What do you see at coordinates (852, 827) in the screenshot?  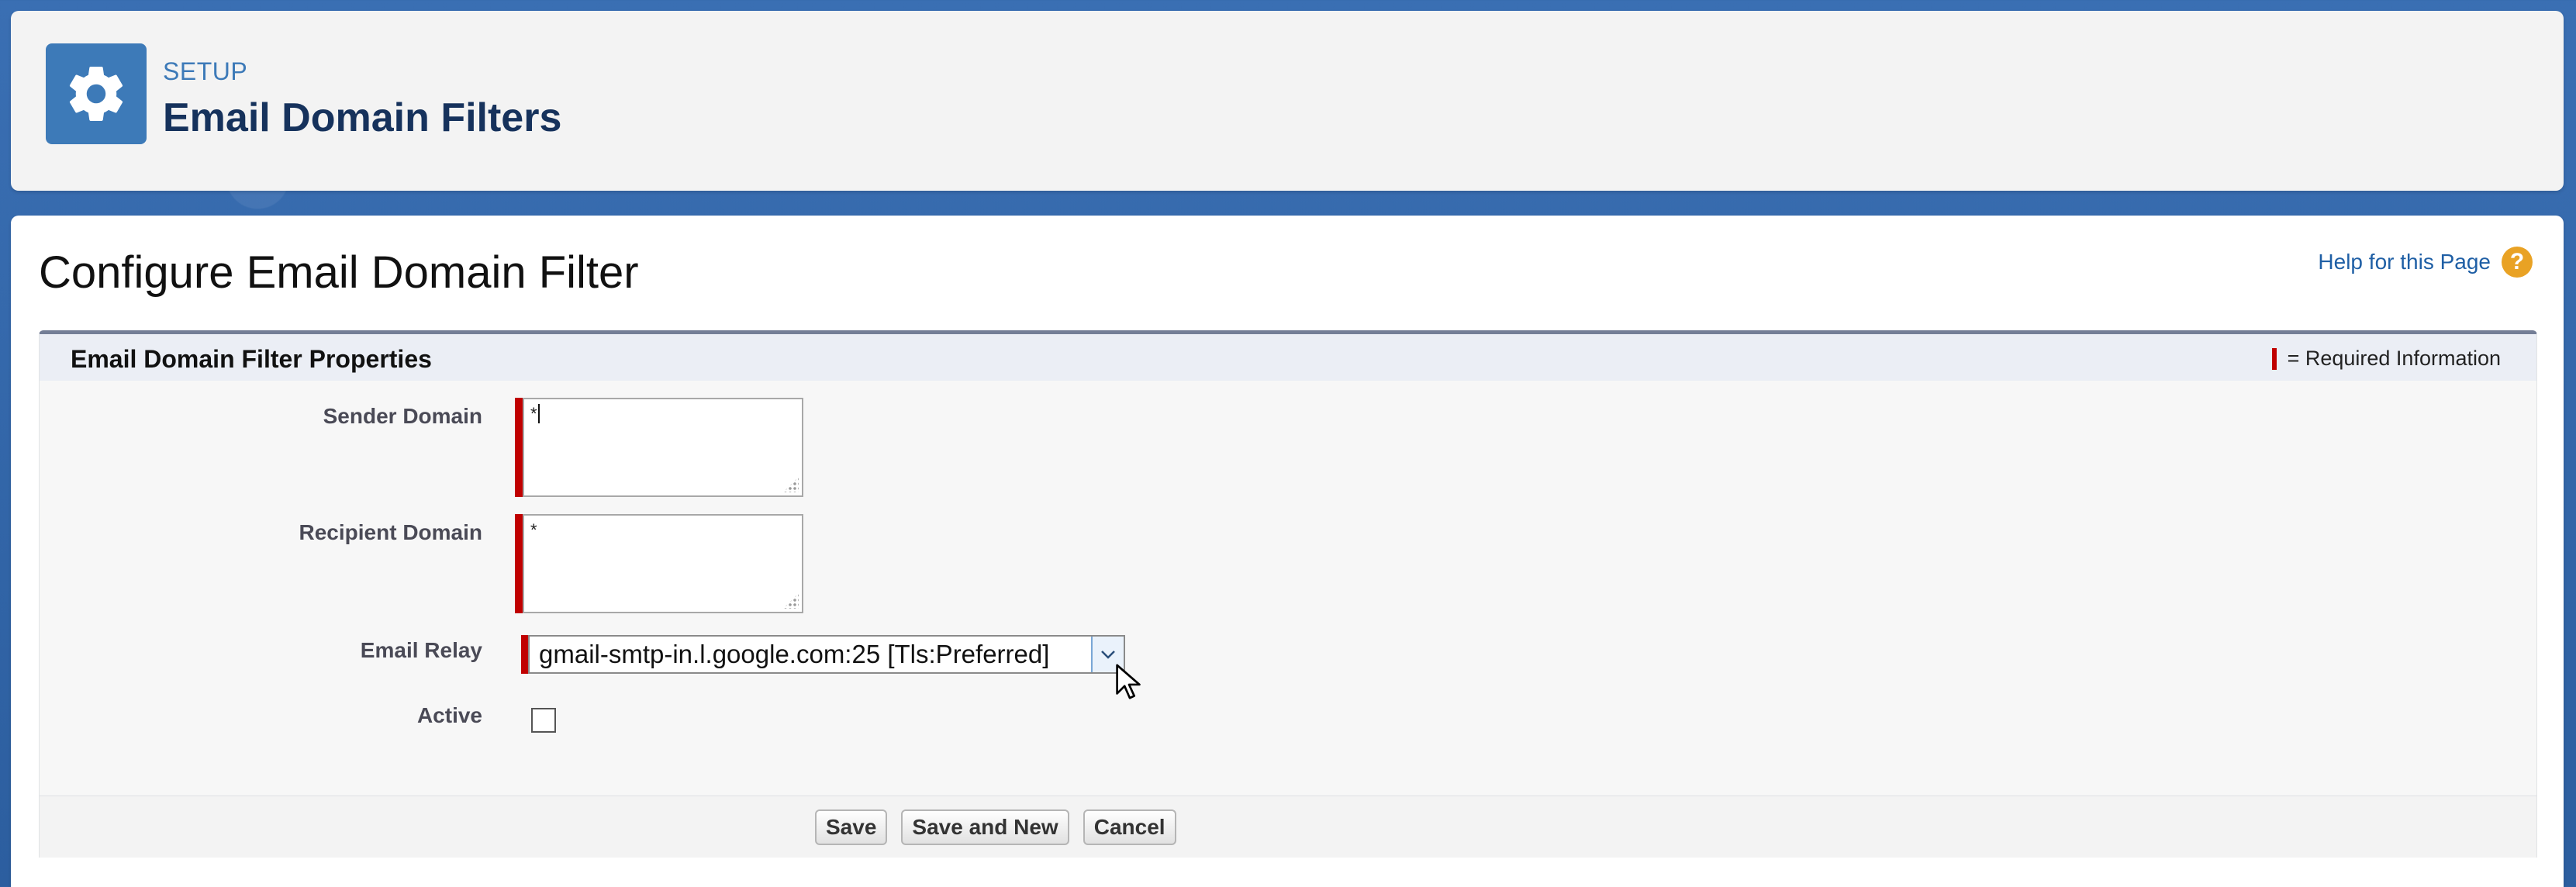 I see `save-button: Save` at bounding box center [852, 827].